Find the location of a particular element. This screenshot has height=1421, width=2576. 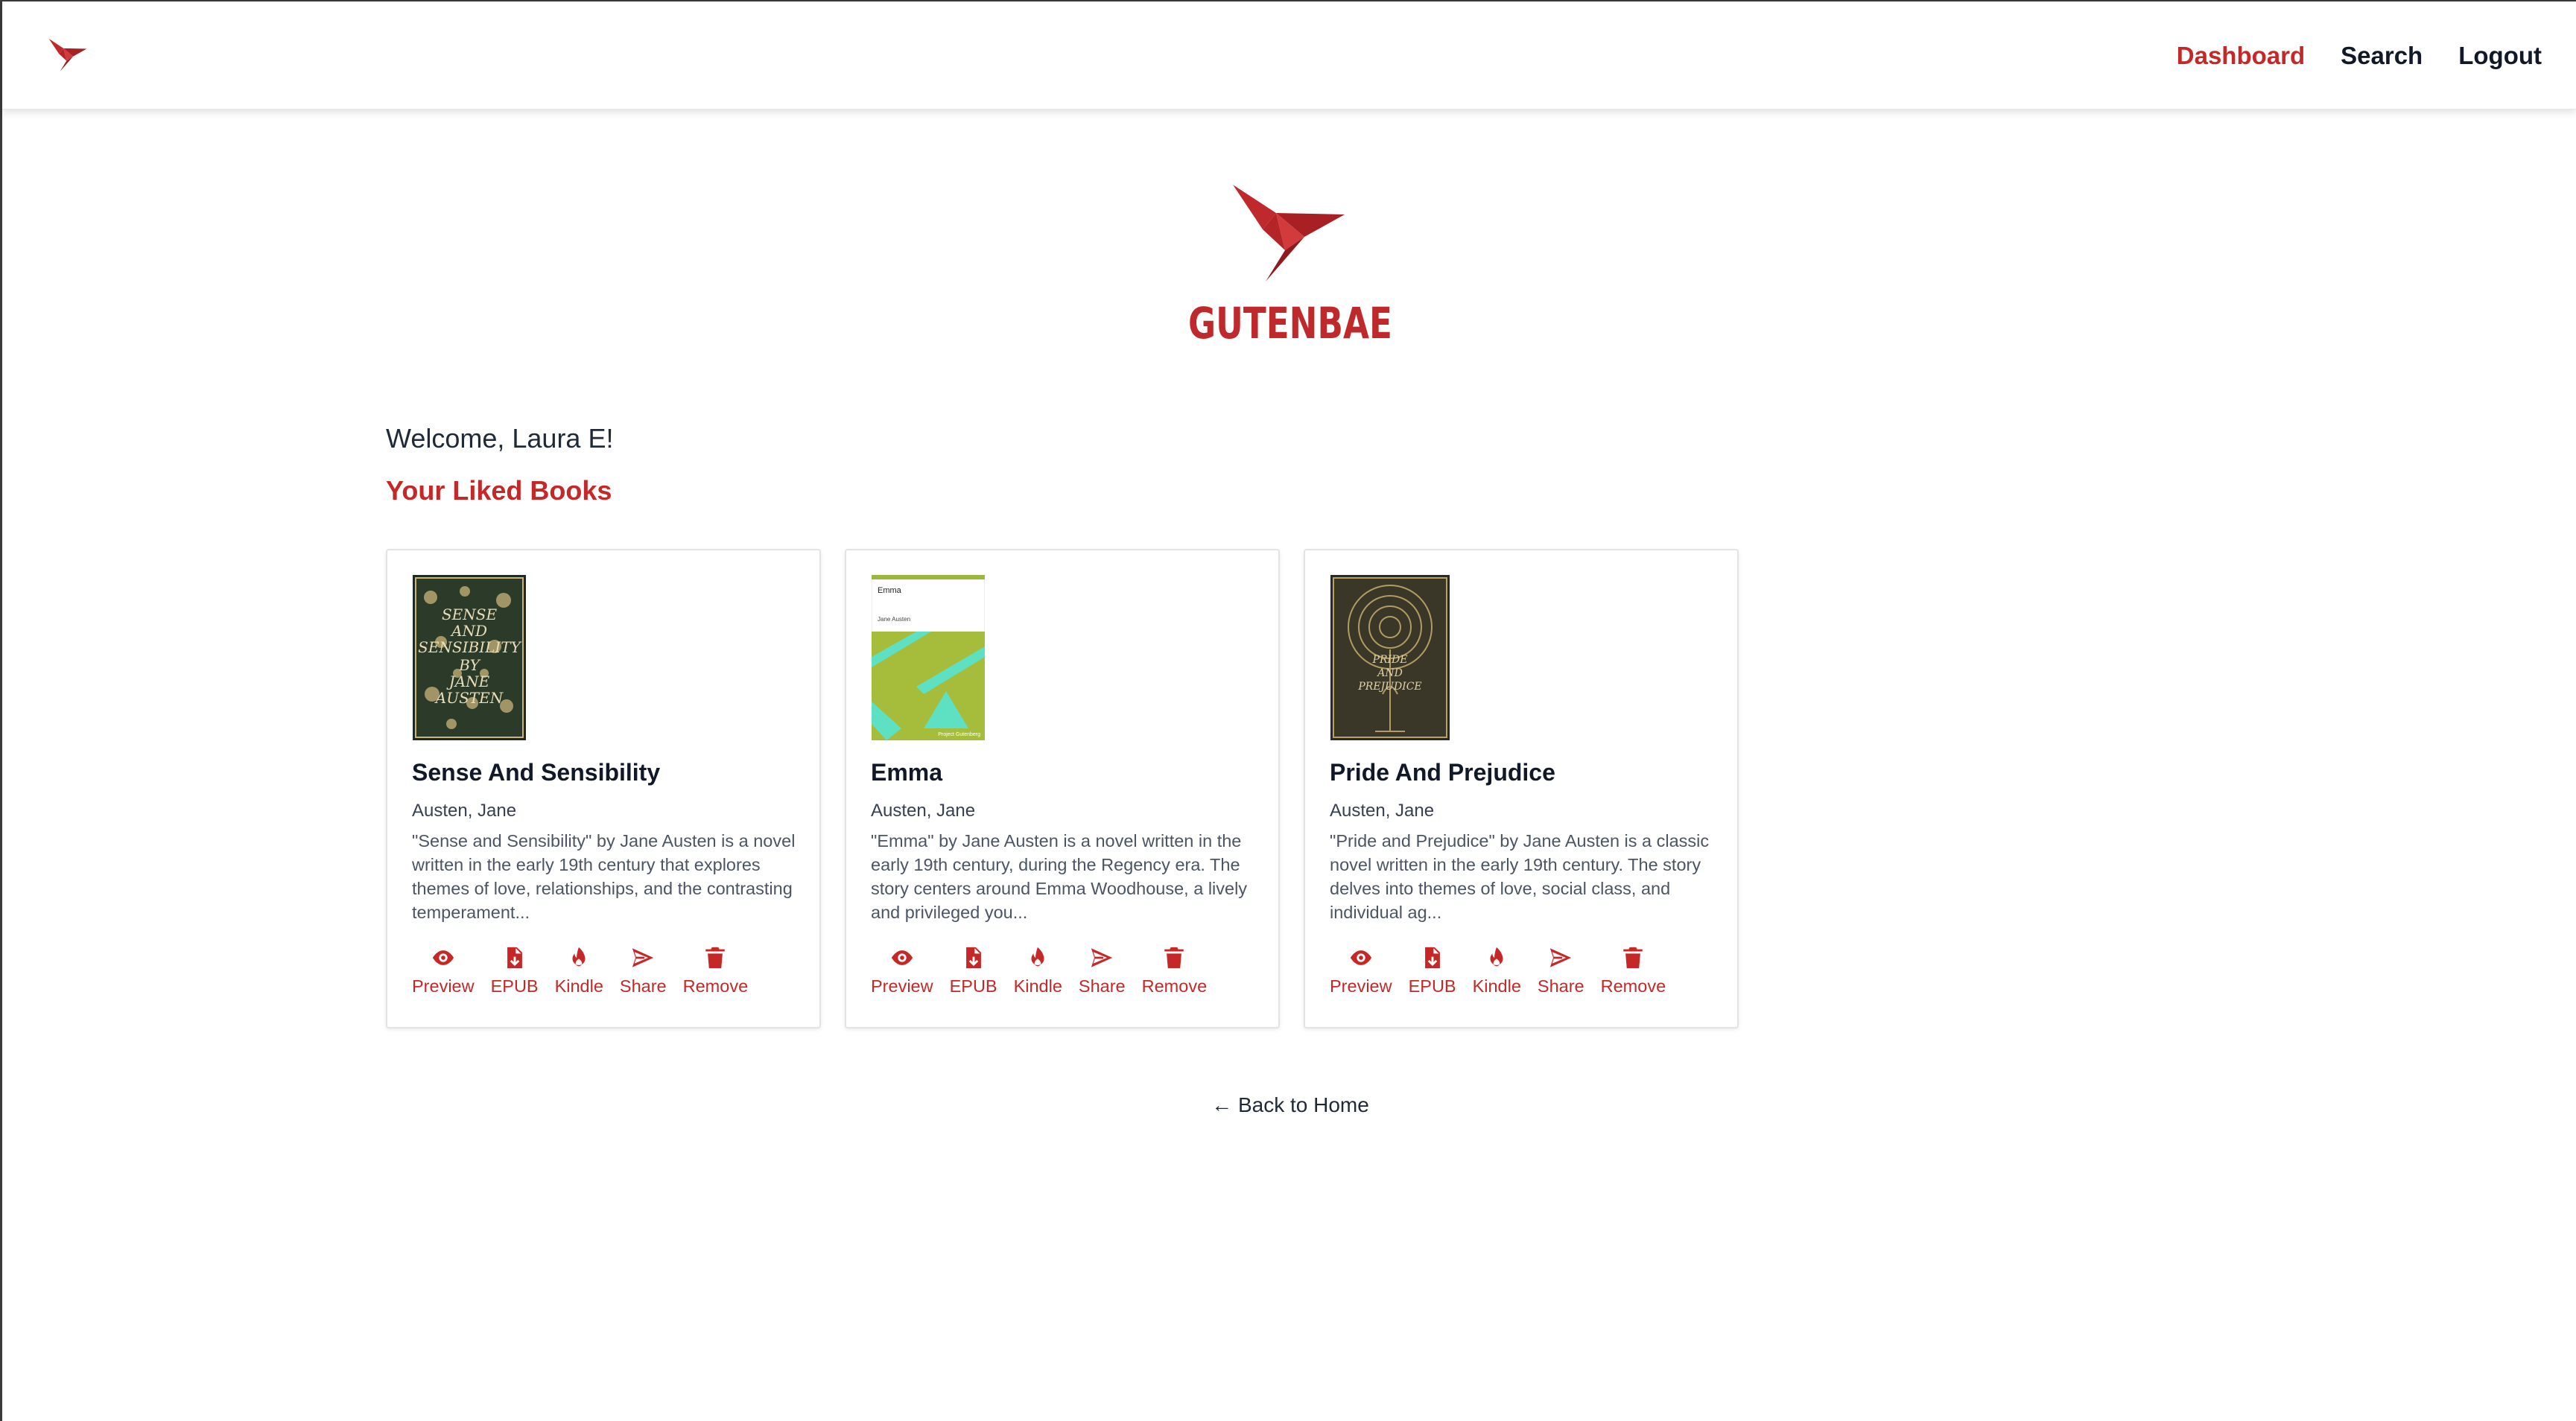

cover-title-text: Emma is located at coordinates (890, 590).